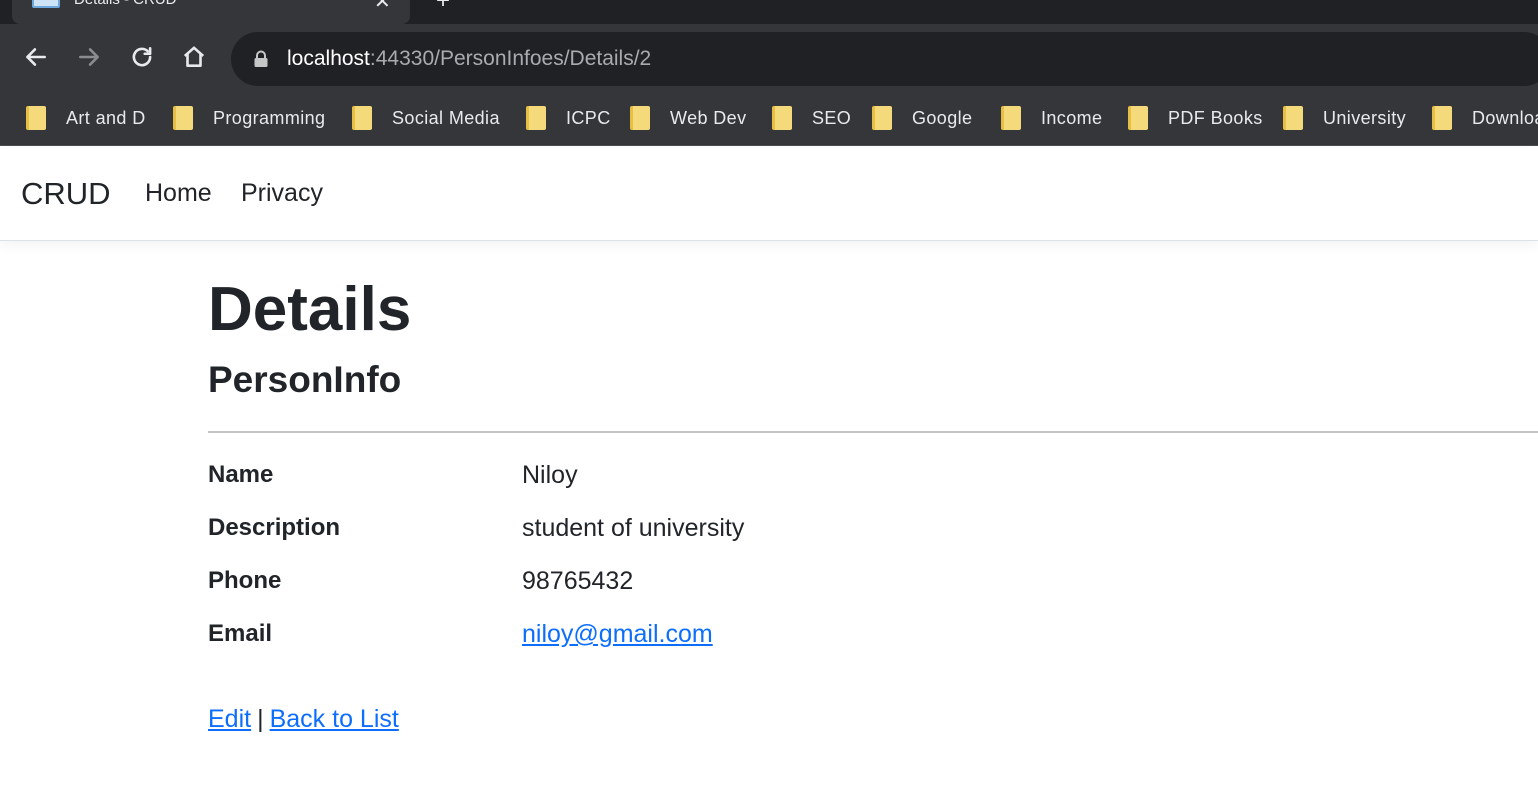 The image size is (1538, 806). Describe the element at coordinates (550, 475) in the screenshot. I see `field-value-name: Niloy` at that location.